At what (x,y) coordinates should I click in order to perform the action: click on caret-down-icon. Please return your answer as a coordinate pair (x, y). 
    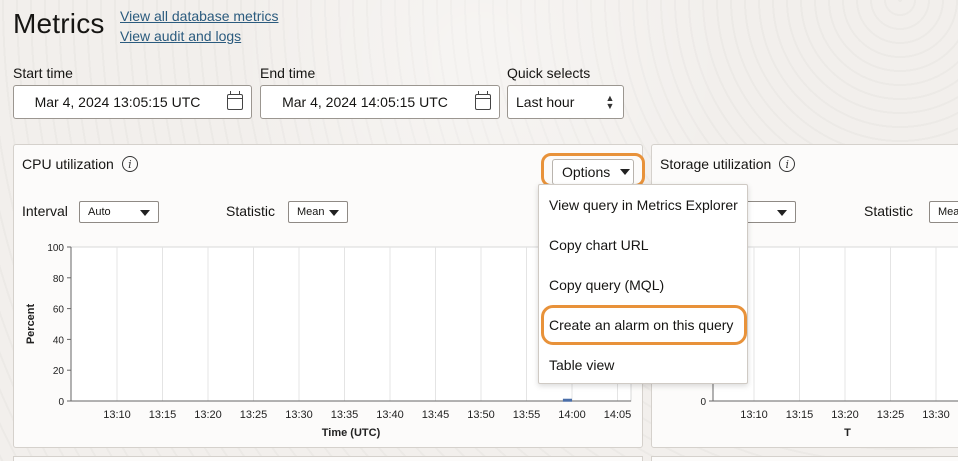
    Looking at the image, I should click on (625, 172).